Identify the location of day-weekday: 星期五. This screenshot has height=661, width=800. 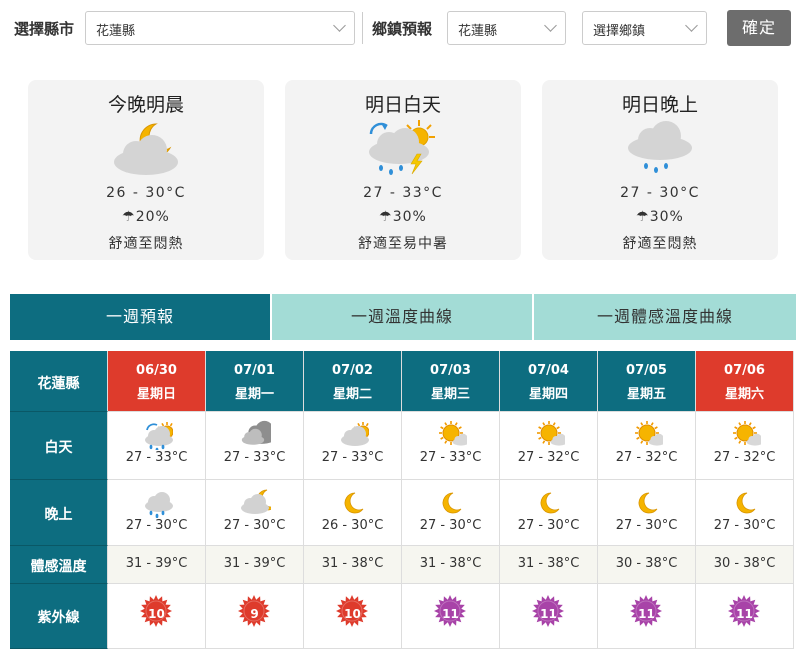
(646, 394).